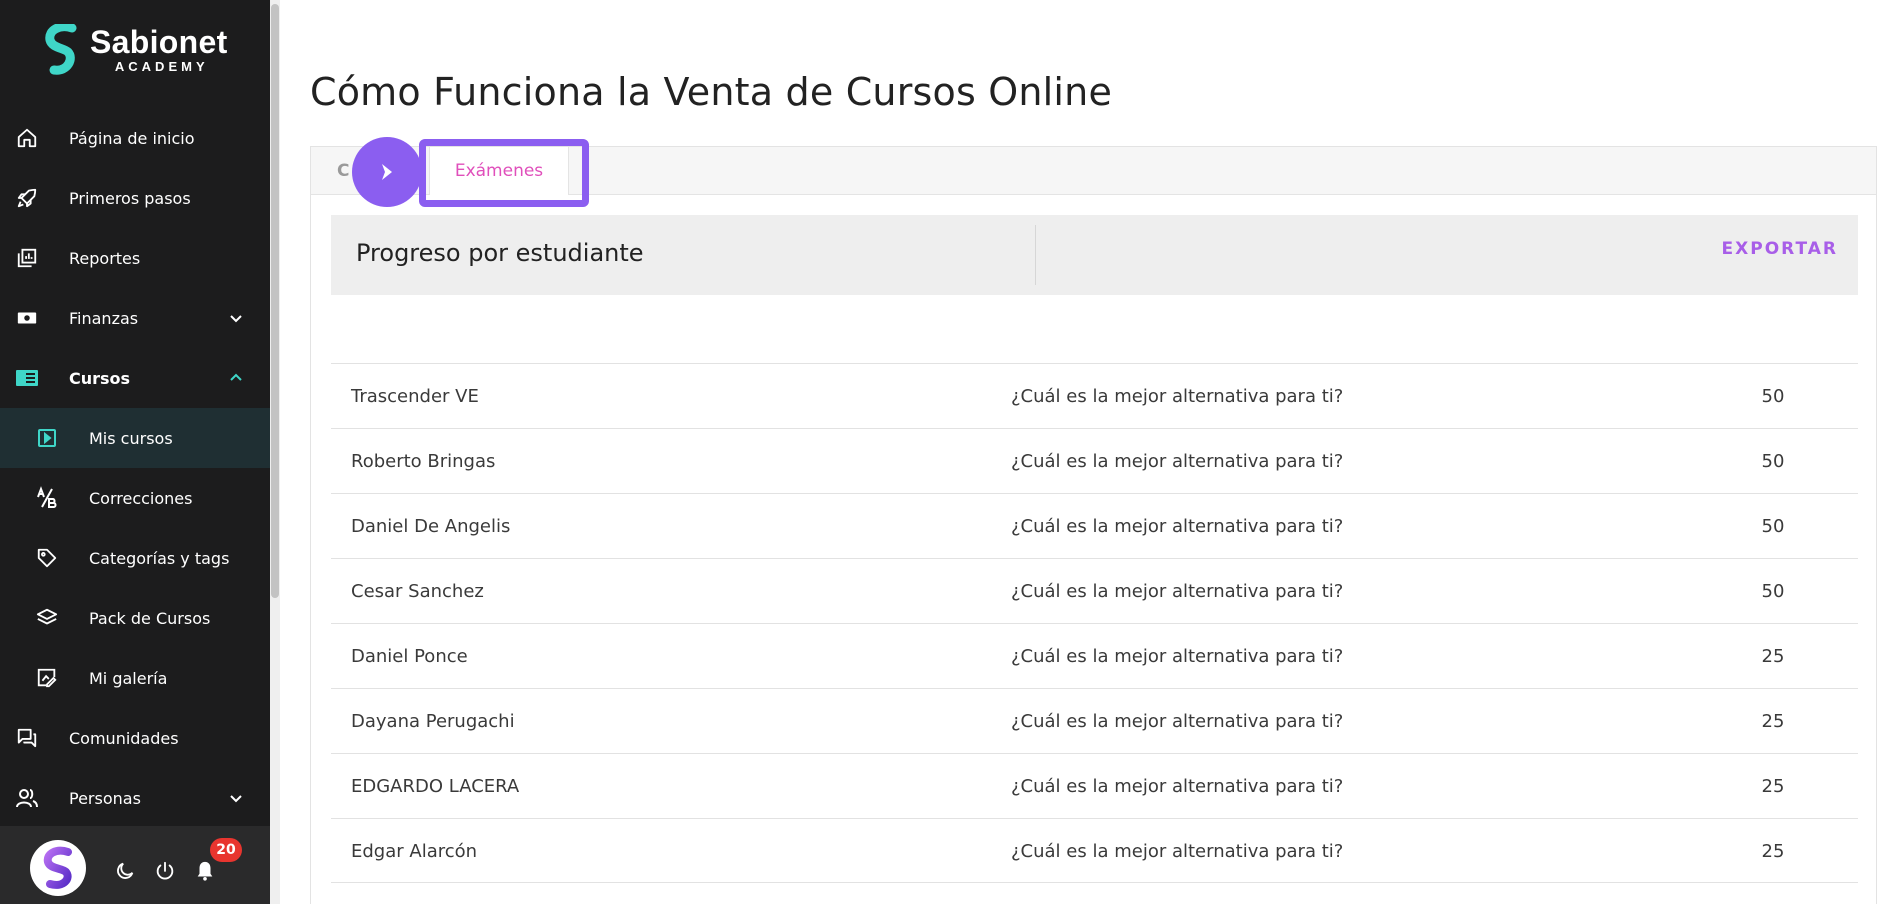 Image resolution: width=1889 pixels, height=904 pixels. I want to click on sidebar-item-label: Pack de Cursos, so click(150, 618).